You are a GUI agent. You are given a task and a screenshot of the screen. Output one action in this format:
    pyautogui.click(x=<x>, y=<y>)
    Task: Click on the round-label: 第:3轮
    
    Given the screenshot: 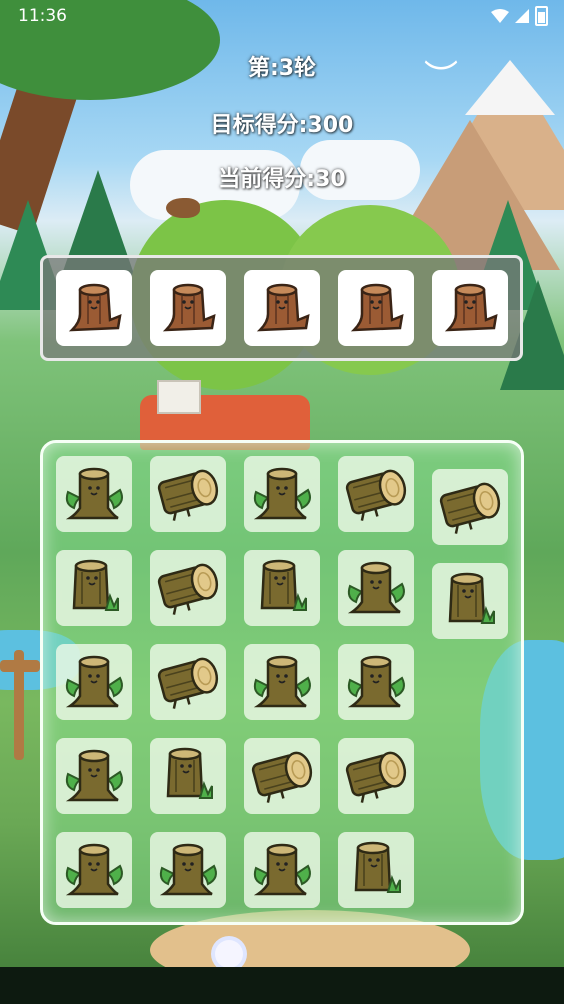 What is the action you would take?
    pyautogui.click(x=282, y=68)
    